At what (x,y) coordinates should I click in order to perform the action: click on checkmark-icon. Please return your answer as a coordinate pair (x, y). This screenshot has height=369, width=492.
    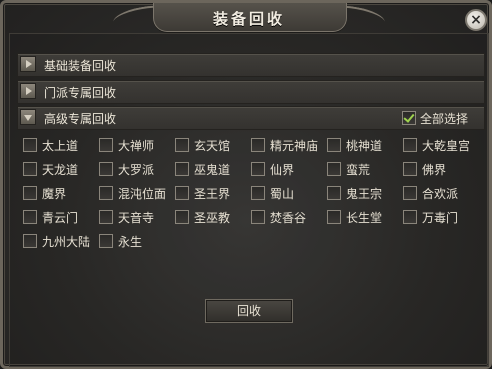
    Looking at the image, I should click on (409, 117).